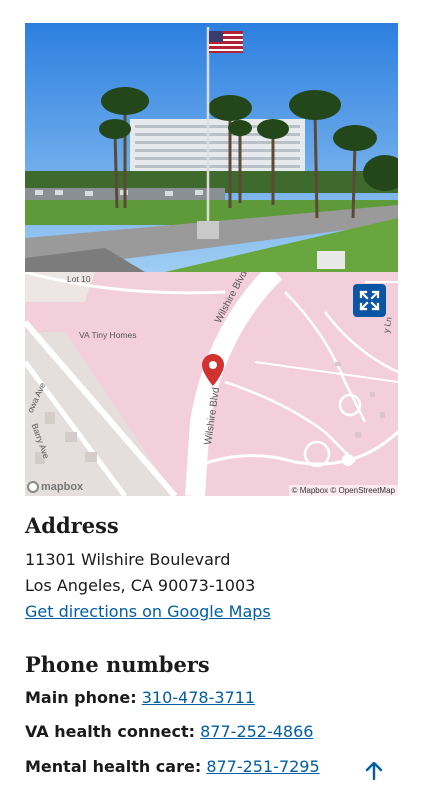 Image resolution: width=423 pixels, height=800 pixels. Describe the element at coordinates (62, 487) in the screenshot. I see `mapbox-wordmark: mapbox` at that location.